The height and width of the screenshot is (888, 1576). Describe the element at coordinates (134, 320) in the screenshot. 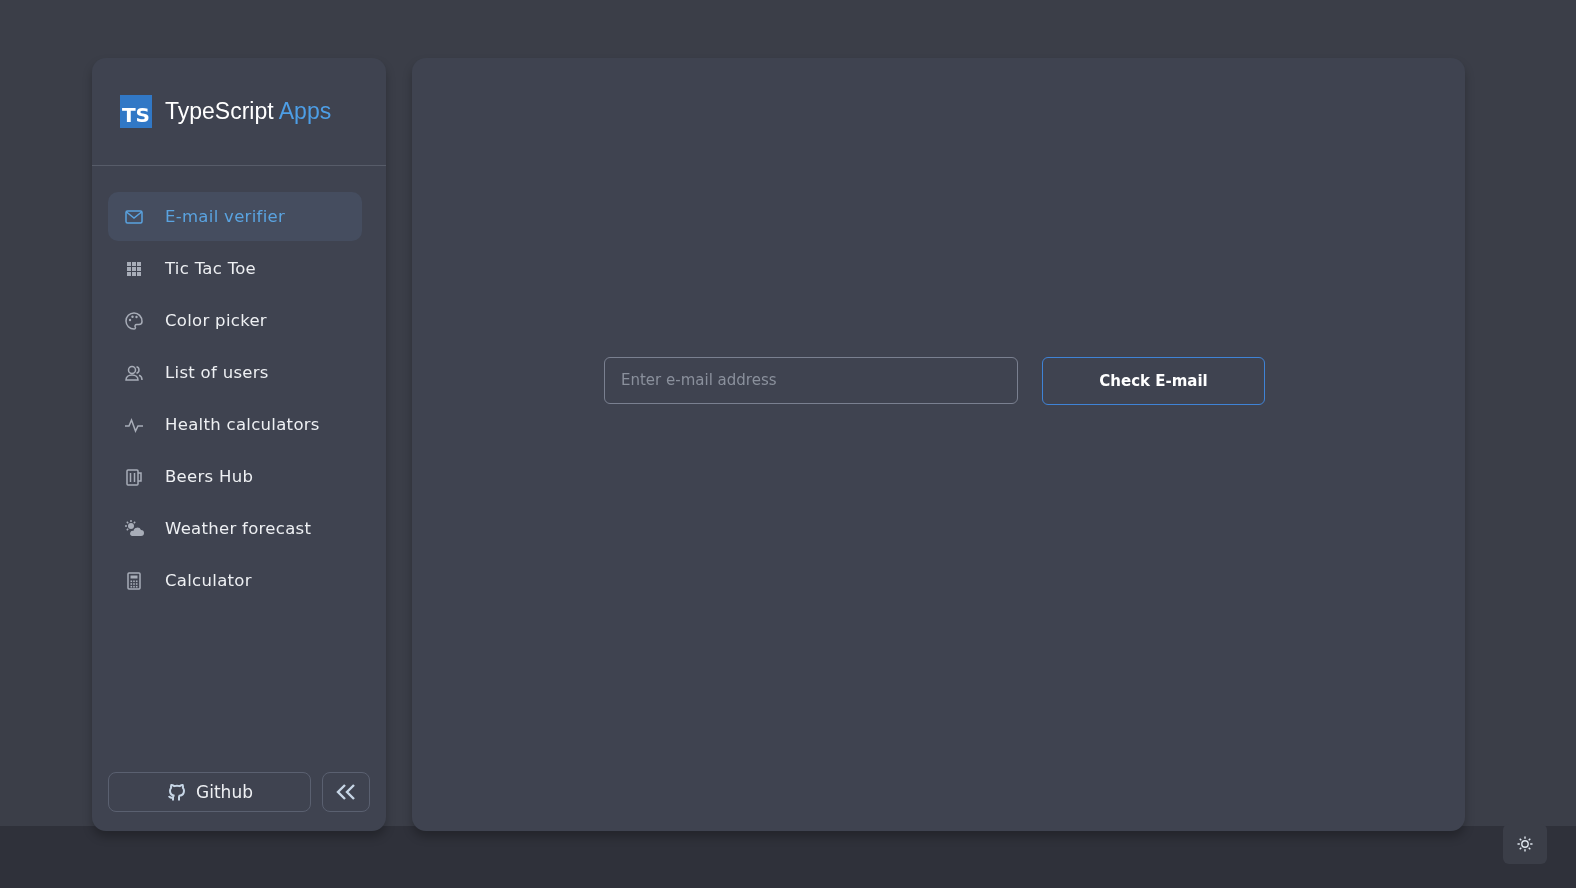

I see `palette-icon` at that location.